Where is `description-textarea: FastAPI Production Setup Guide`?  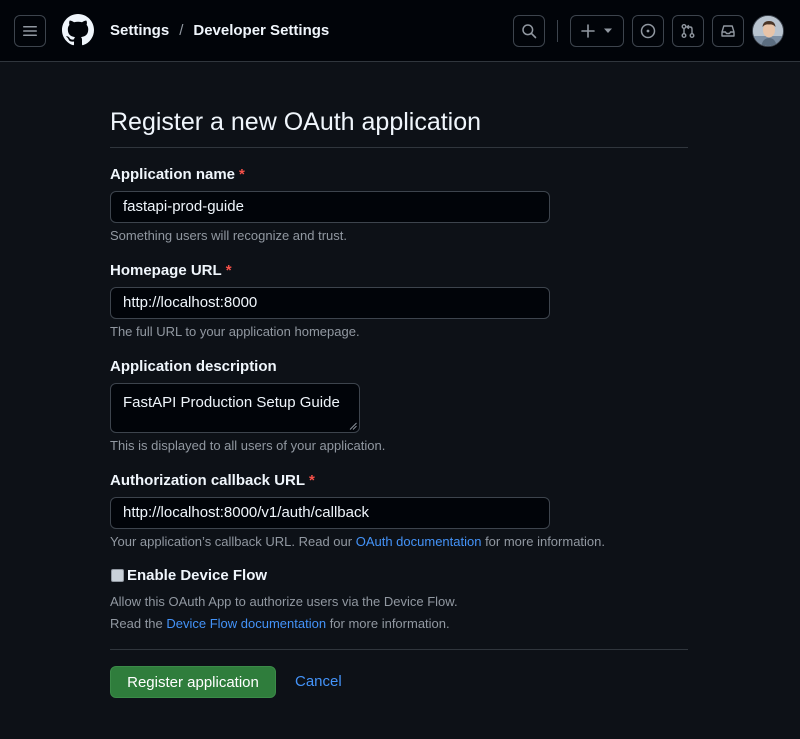
description-textarea: FastAPI Production Setup Guide is located at coordinates (235, 408).